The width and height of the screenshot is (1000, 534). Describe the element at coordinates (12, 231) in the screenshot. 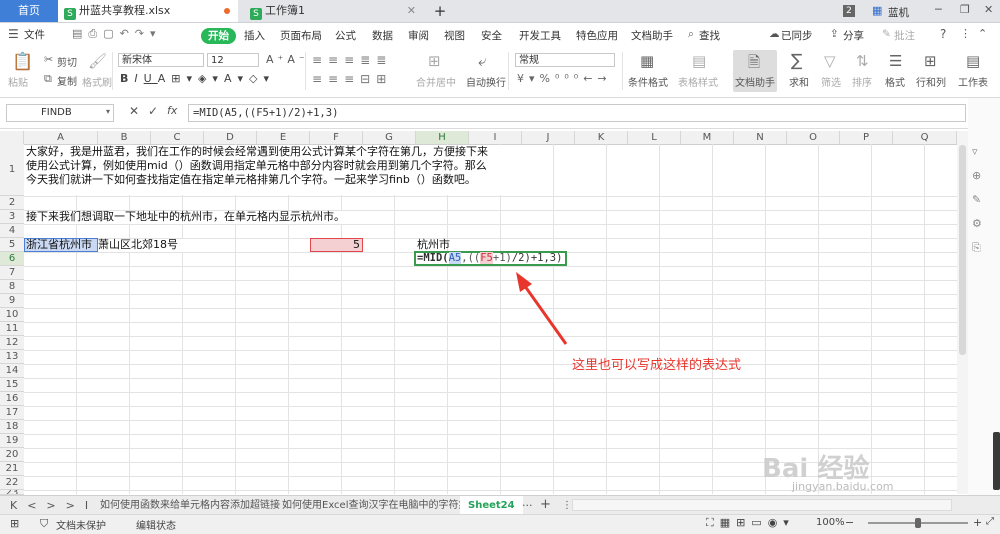

I see `row-header-4: 4` at that location.